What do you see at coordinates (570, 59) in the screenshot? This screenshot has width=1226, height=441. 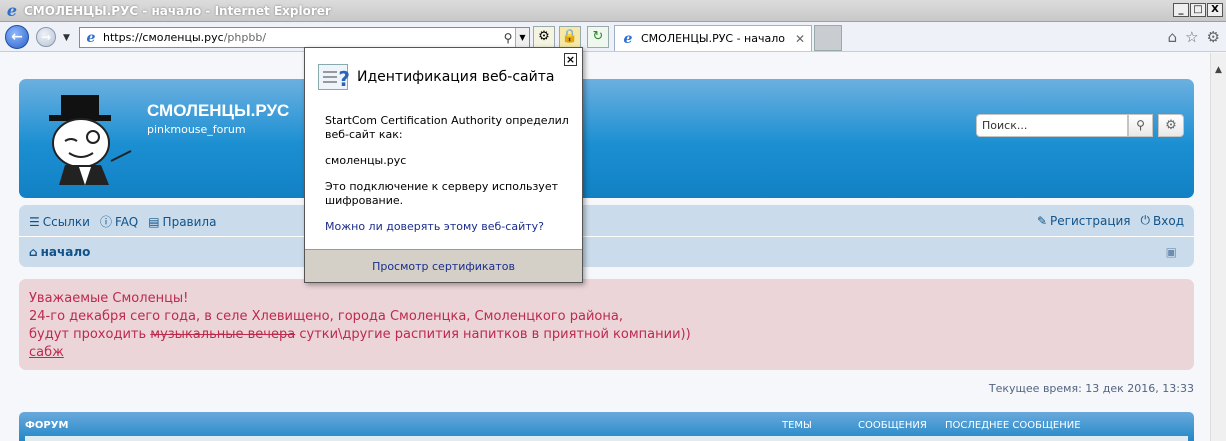 I see `popup-close-button: ×` at bounding box center [570, 59].